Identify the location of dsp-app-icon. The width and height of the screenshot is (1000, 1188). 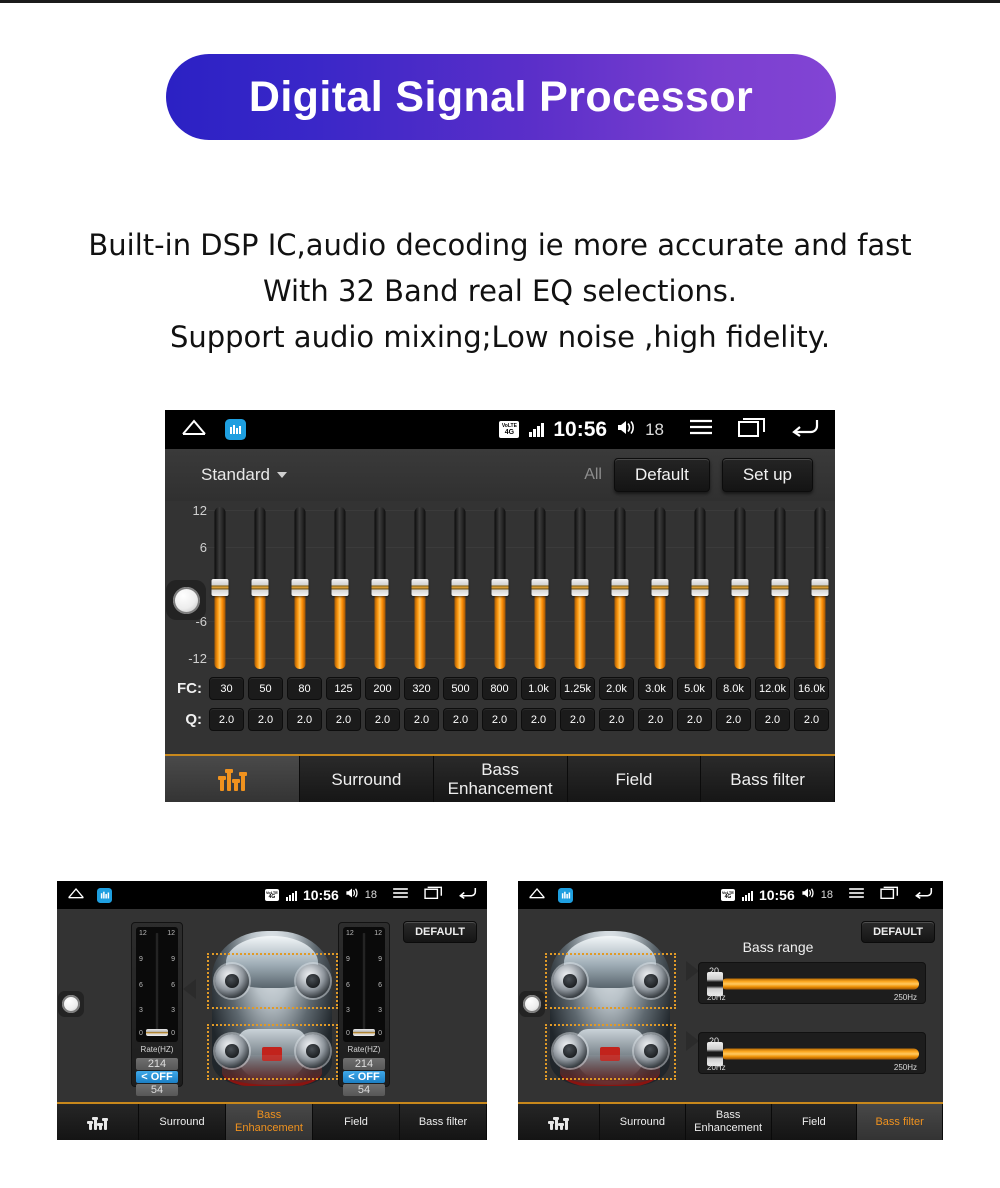
(104, 895).